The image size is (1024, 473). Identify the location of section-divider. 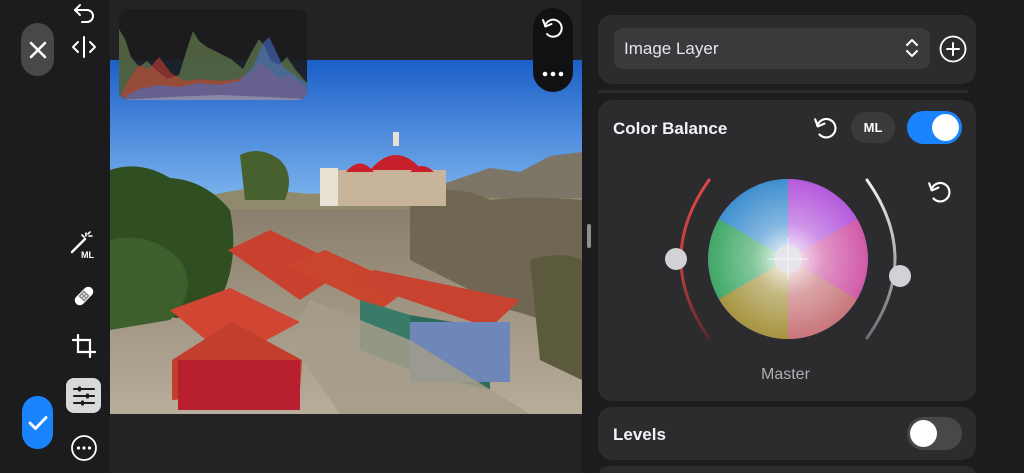
(783, 91).